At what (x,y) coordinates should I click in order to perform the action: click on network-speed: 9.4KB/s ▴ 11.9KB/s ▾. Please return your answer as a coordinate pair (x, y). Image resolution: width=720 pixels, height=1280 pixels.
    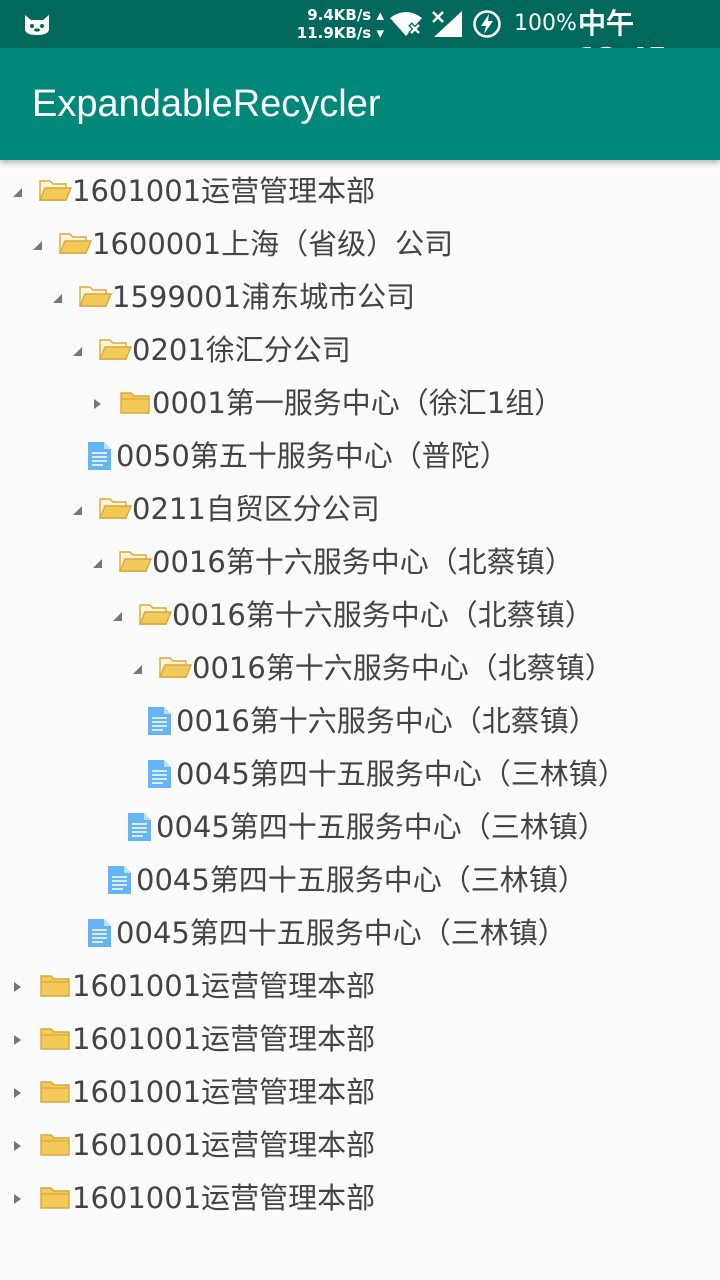
    Looking at the image, I should click on (338, 24).